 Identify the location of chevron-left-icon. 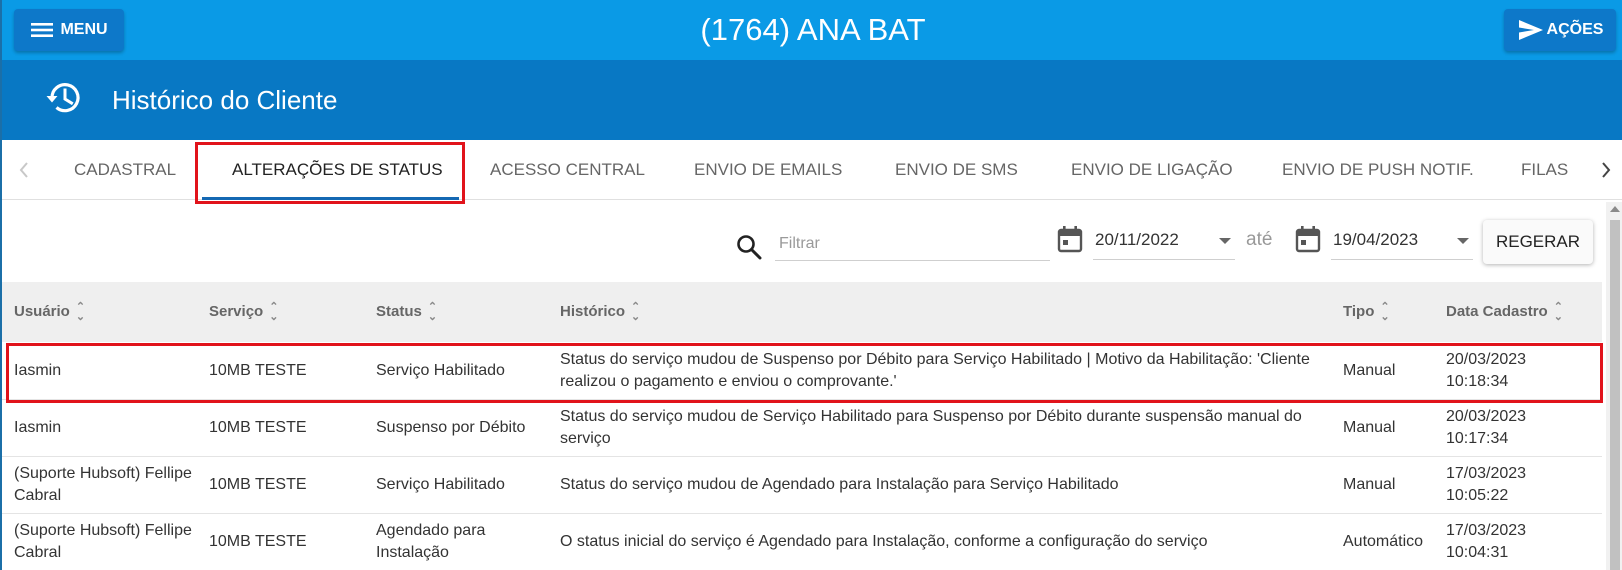
(23, 170).